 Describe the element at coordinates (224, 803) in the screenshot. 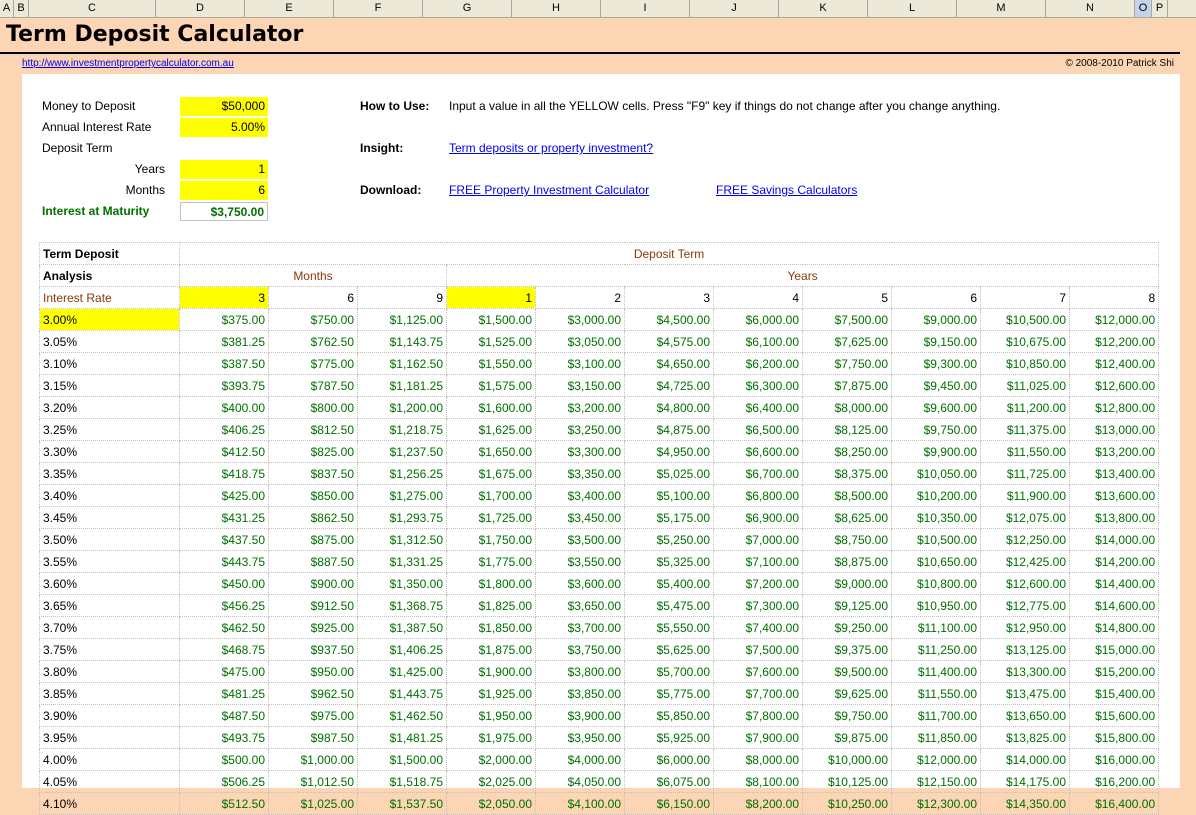

I see `interest-cell: $512.50` at that location.